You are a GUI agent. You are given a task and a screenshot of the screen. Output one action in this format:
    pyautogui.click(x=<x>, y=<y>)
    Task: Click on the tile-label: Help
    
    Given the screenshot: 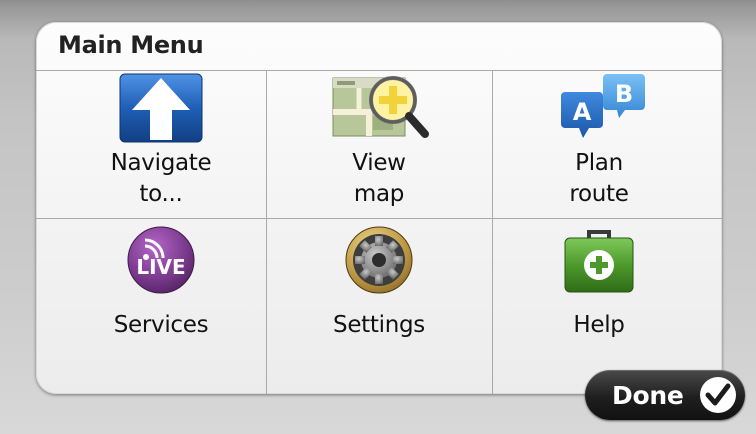 What is the action you would take?
    pyautogui.click(x=599, y=325)
    